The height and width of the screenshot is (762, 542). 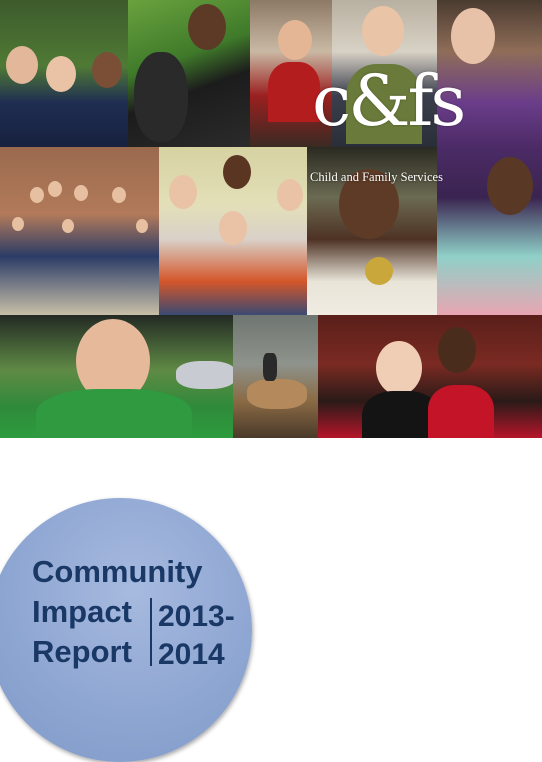 I want to click on report-year-line-1: 2013-, so click(x=196, y=616).